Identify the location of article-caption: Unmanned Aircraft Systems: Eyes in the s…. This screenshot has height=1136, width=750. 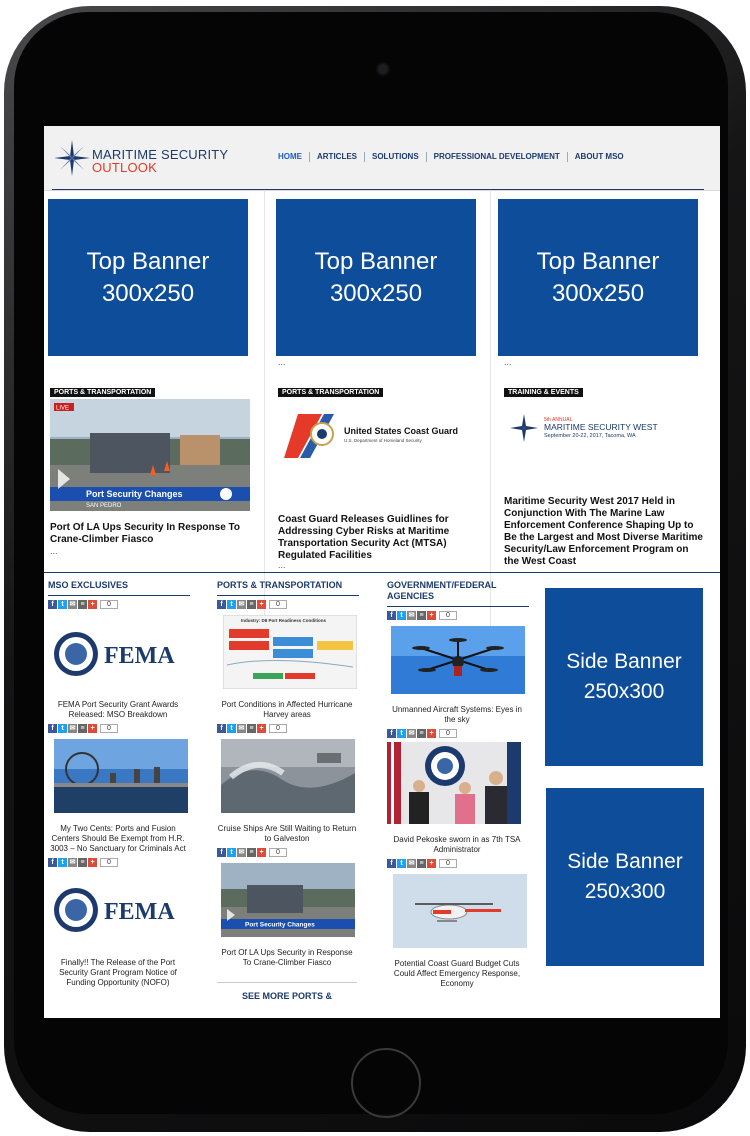
(457, 715).